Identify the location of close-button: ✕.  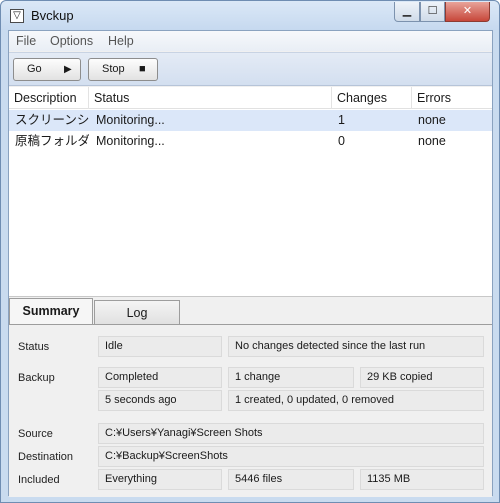
(467, 12).